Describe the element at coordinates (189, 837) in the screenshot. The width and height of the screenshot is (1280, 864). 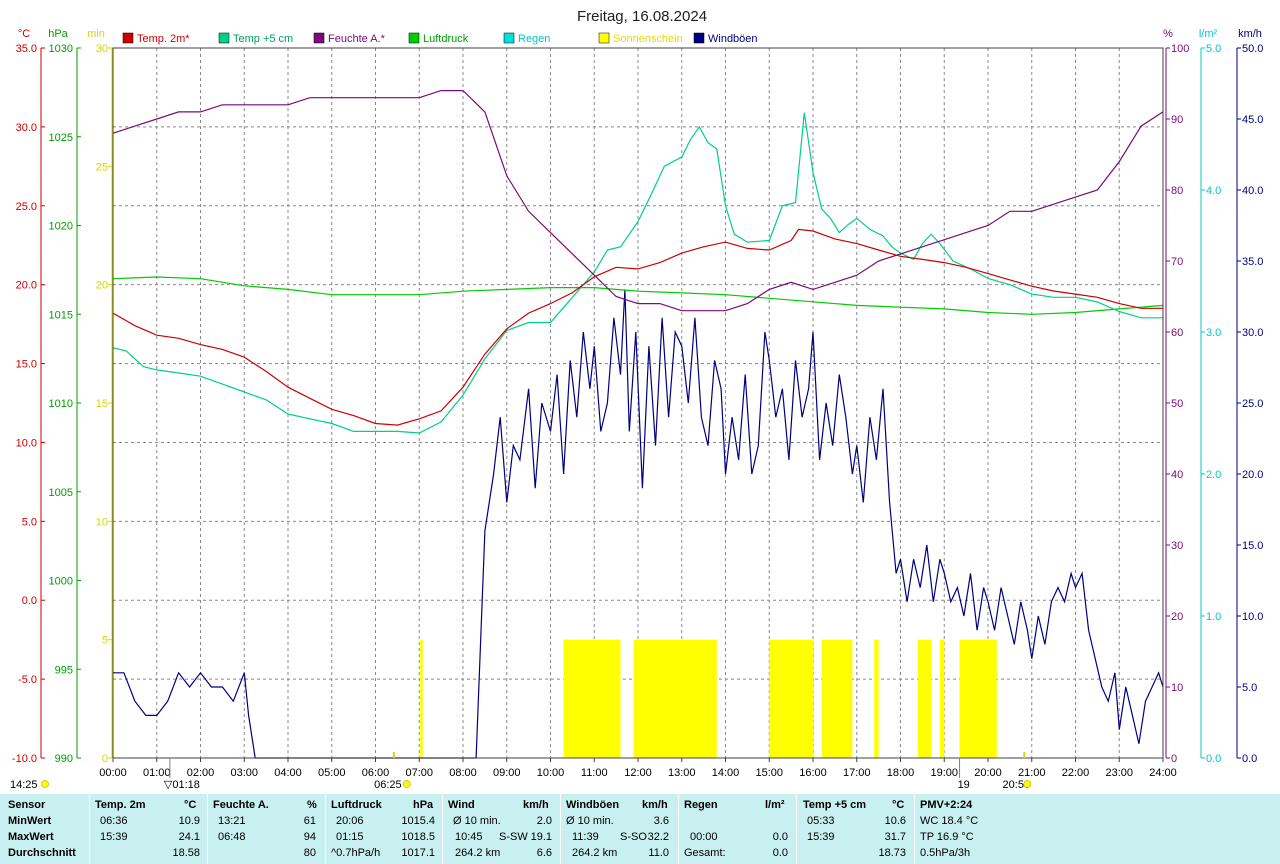
I see `max-temp2m-value: 24.1` at that location.